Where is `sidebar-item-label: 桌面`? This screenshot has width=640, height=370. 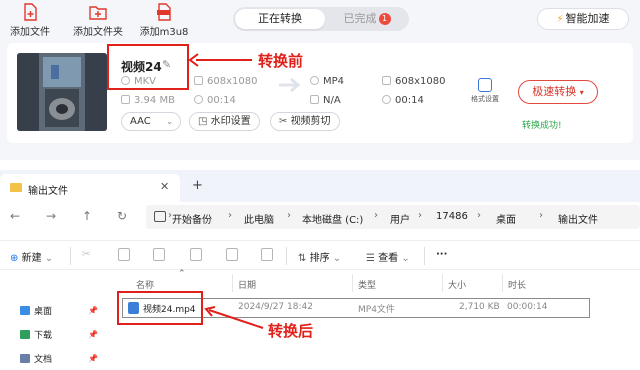 sidebar-item-label: 桌面 is located at coordinates (43, 312).